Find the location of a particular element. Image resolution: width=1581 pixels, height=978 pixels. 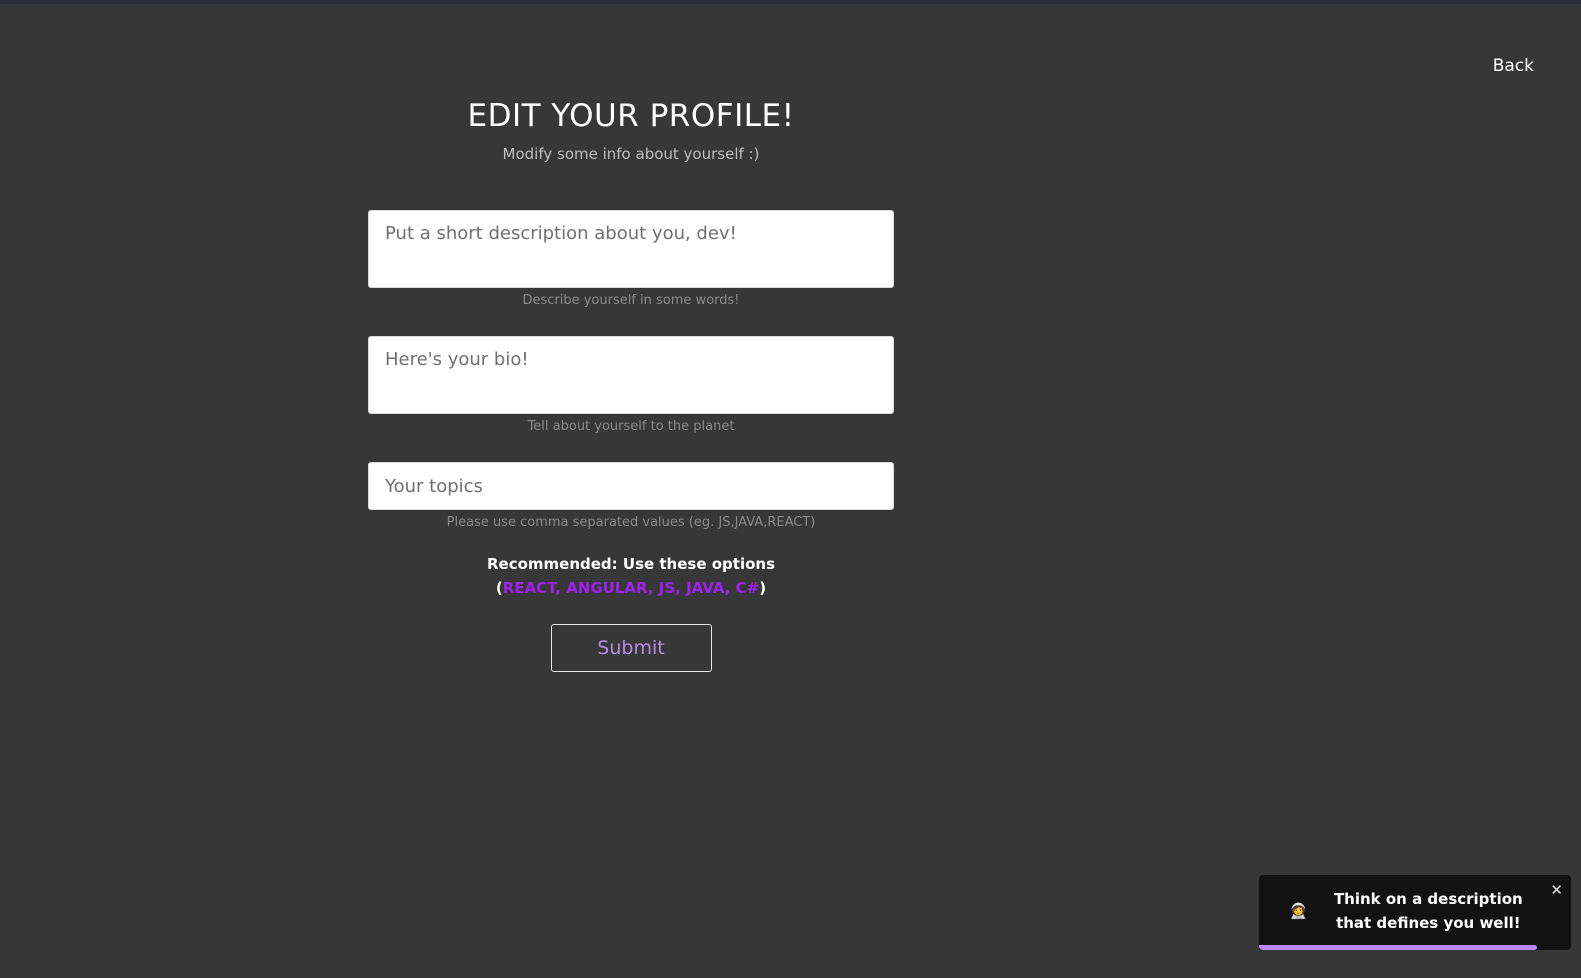

recommended-close-paren: ) is located at coordinates (763, 588).